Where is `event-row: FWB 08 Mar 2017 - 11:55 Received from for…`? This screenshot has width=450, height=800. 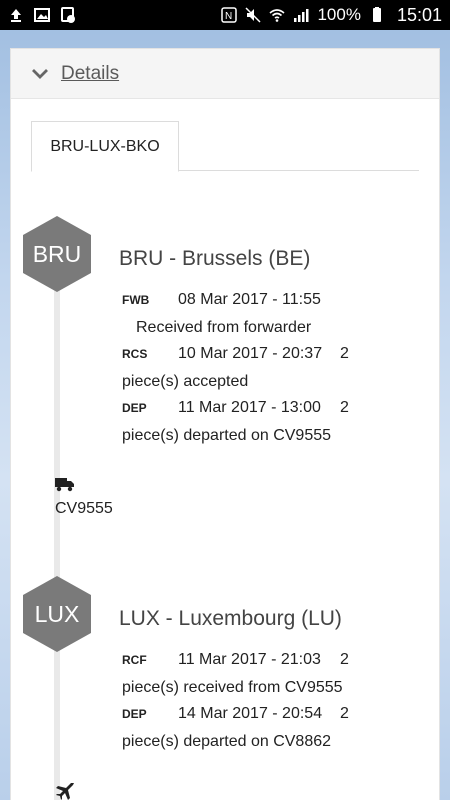
event-row: FWB 08 Mar 2017 - 11:55 Received from for… is located at coordinates (242, 313).